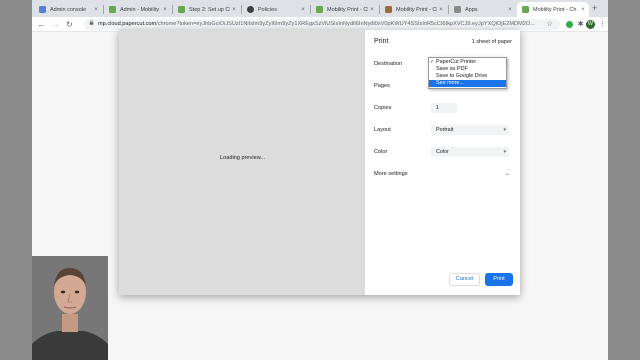 The width and height of the screenshot is (640, 360). What do you see at coordinates (549, 24) in the screenshot?
I see `star-icon: ☆` at bounding box center [549, 24].